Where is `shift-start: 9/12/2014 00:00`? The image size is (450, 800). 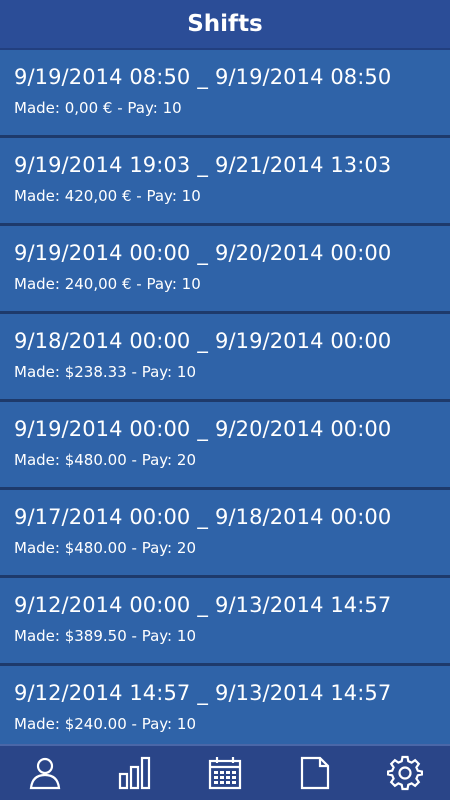
shift-start: 9/12/2014 00:00 is located at coordinates (102, 605).